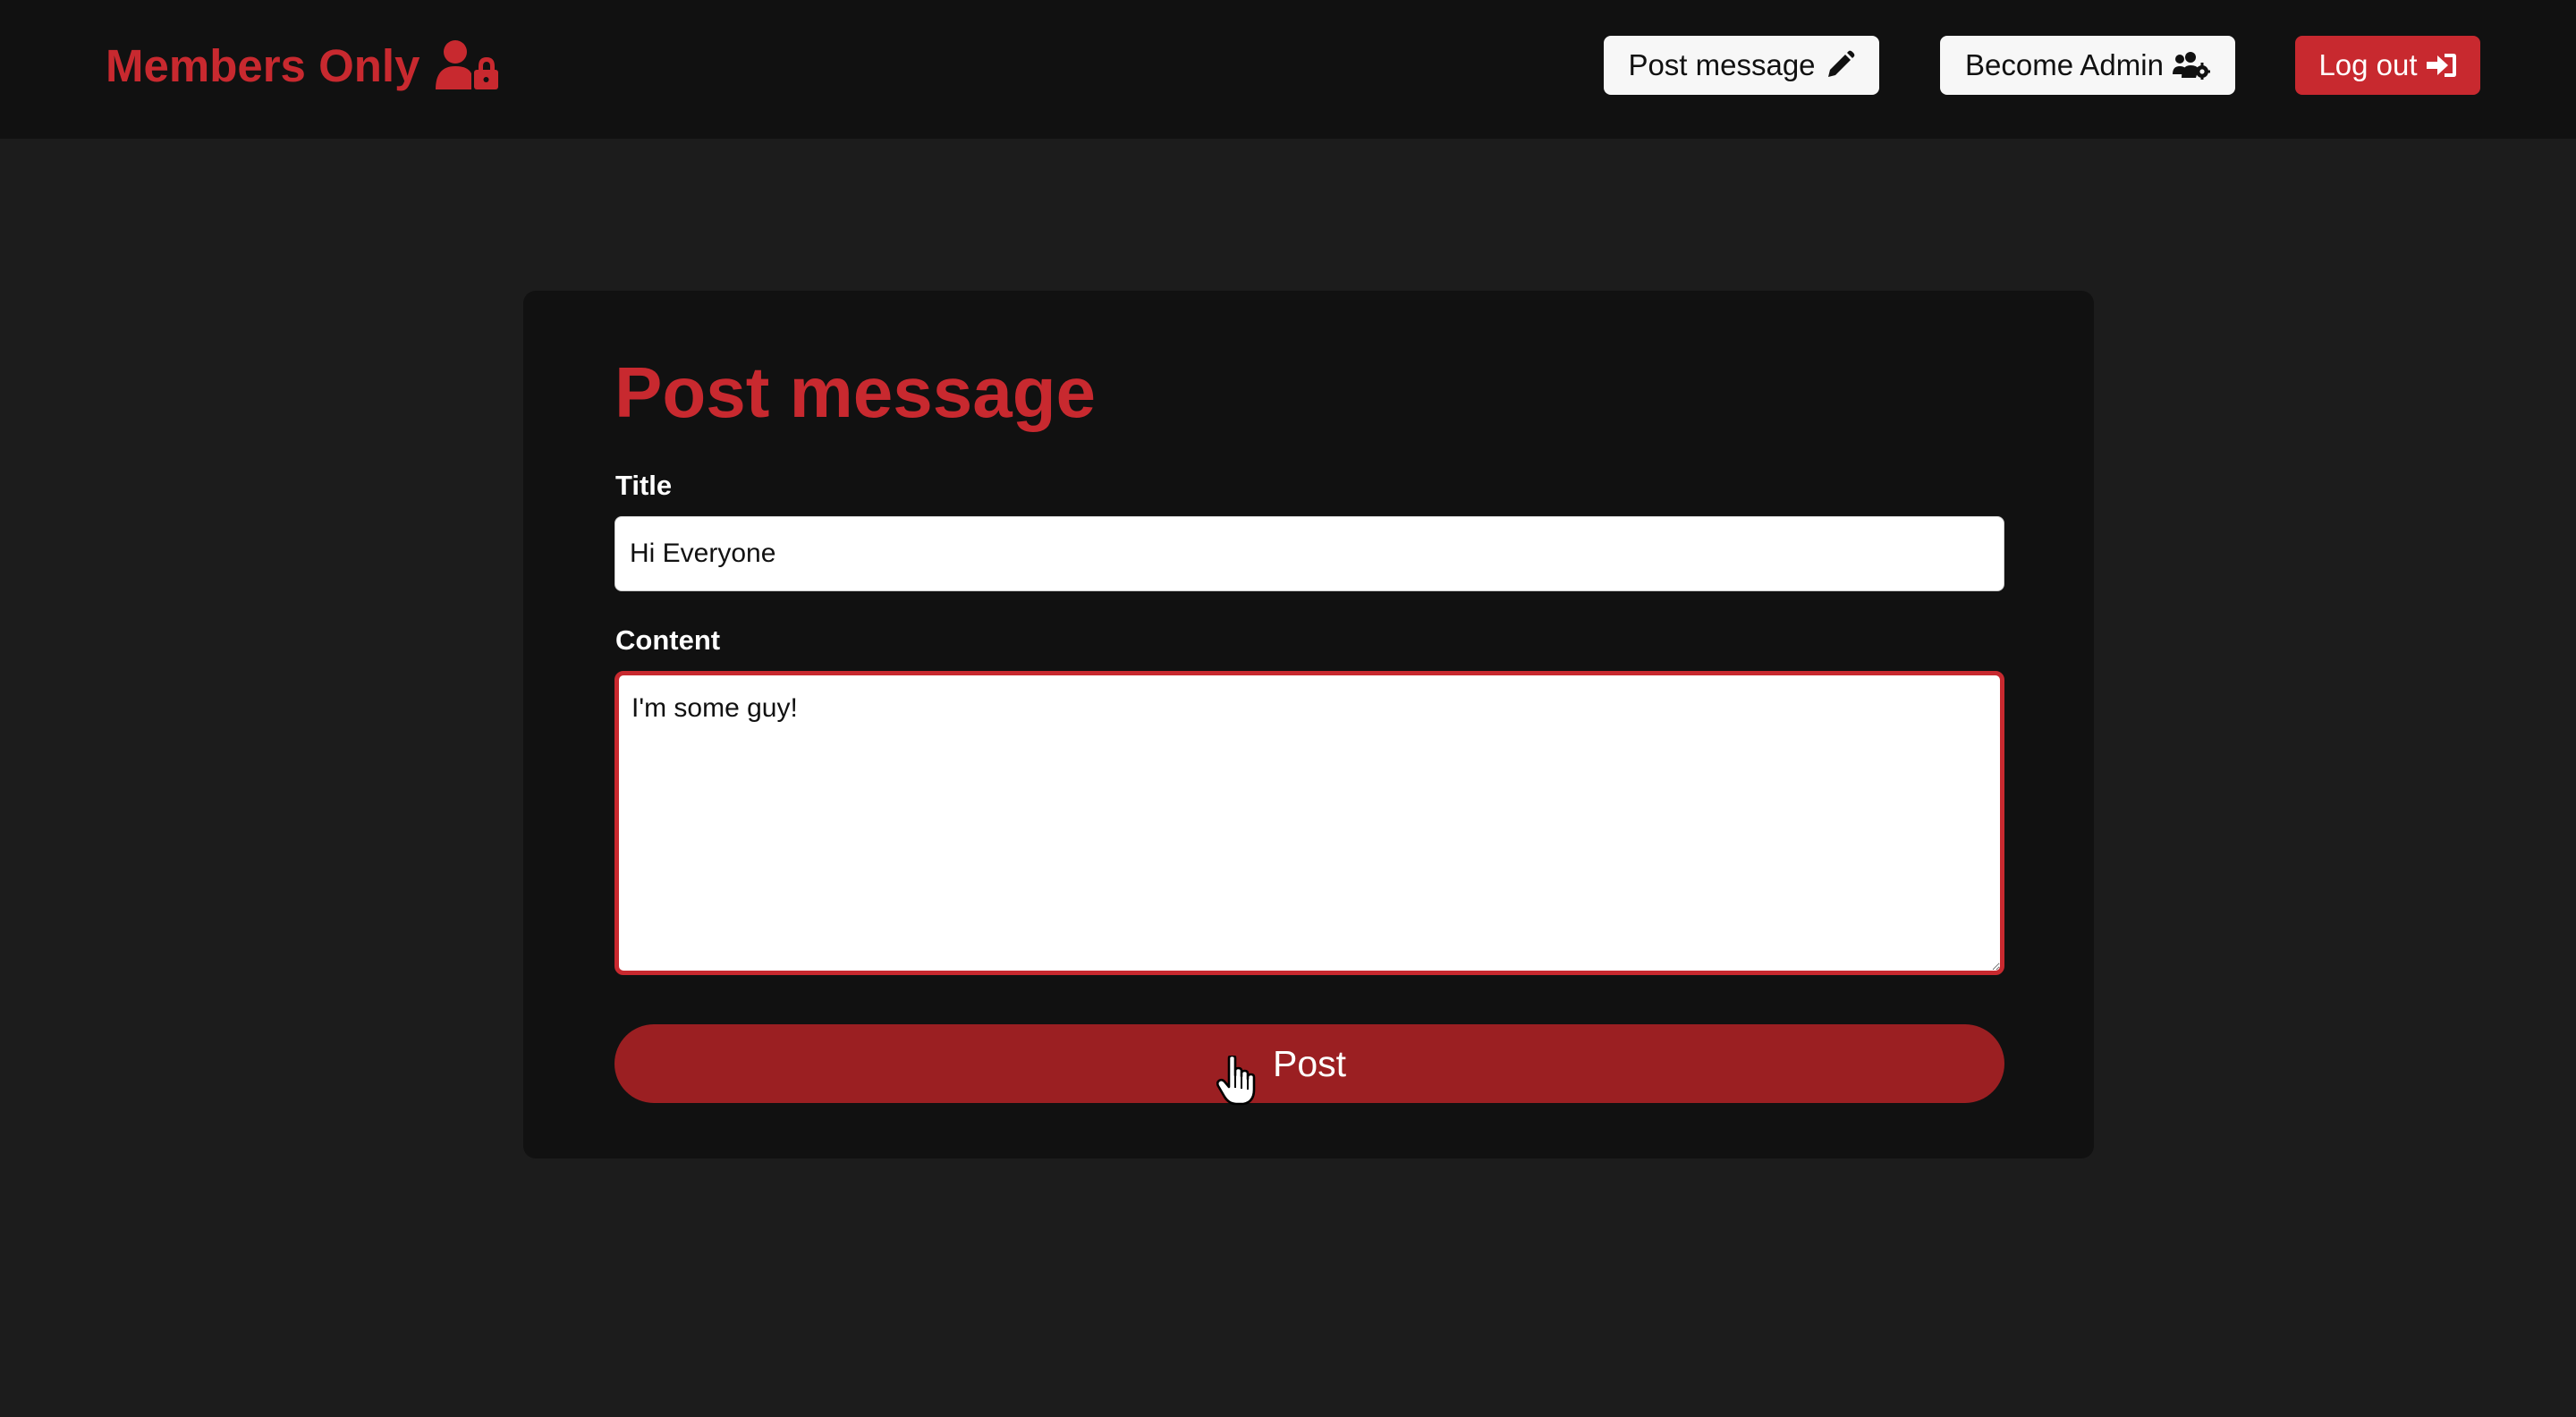 Image resolution: width=2576 pixels, height=1417 pixels. What do you see at coordinates (1309, 823) in the screenshot?
I see `content-textarea: I'm some guy!` at bounding box center [1309, 823].